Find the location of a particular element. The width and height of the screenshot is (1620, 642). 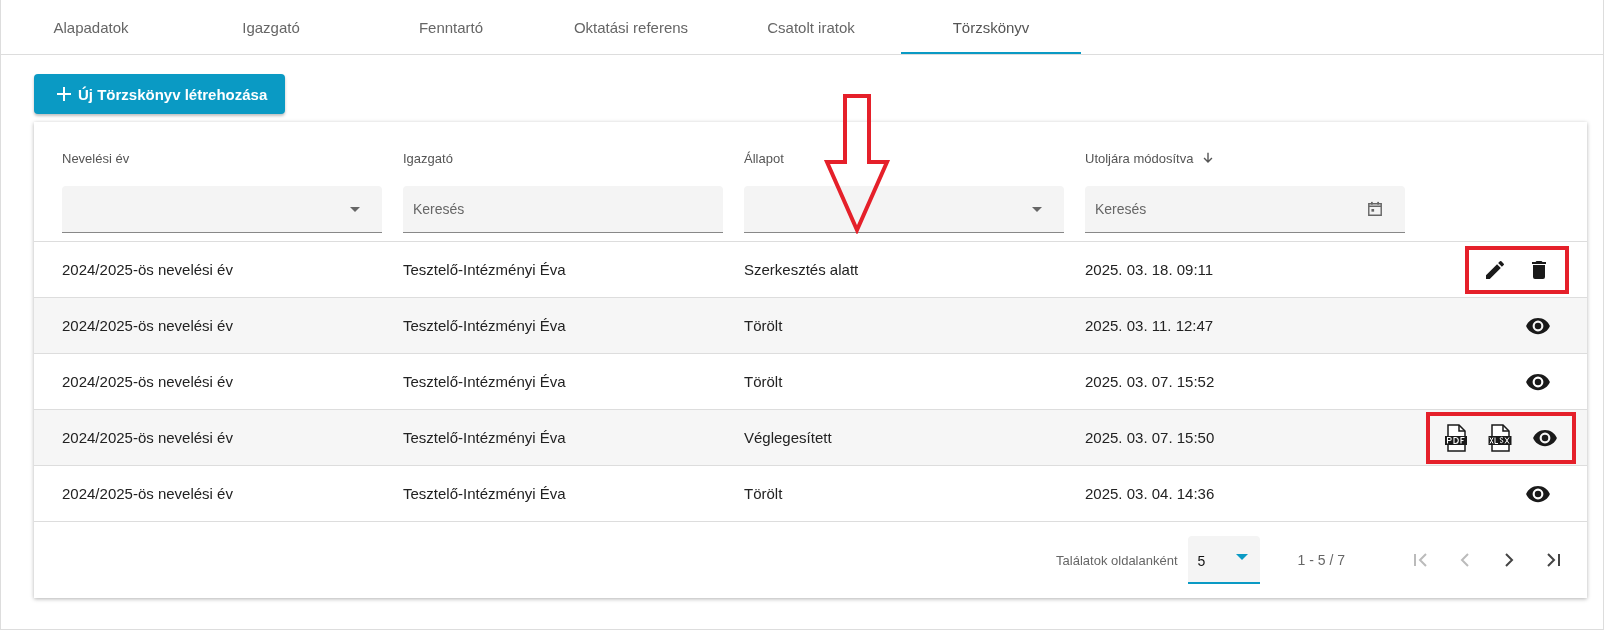

table-cell: 2025. 03. 04. 14:36 is located at coordinates (1150, 493).